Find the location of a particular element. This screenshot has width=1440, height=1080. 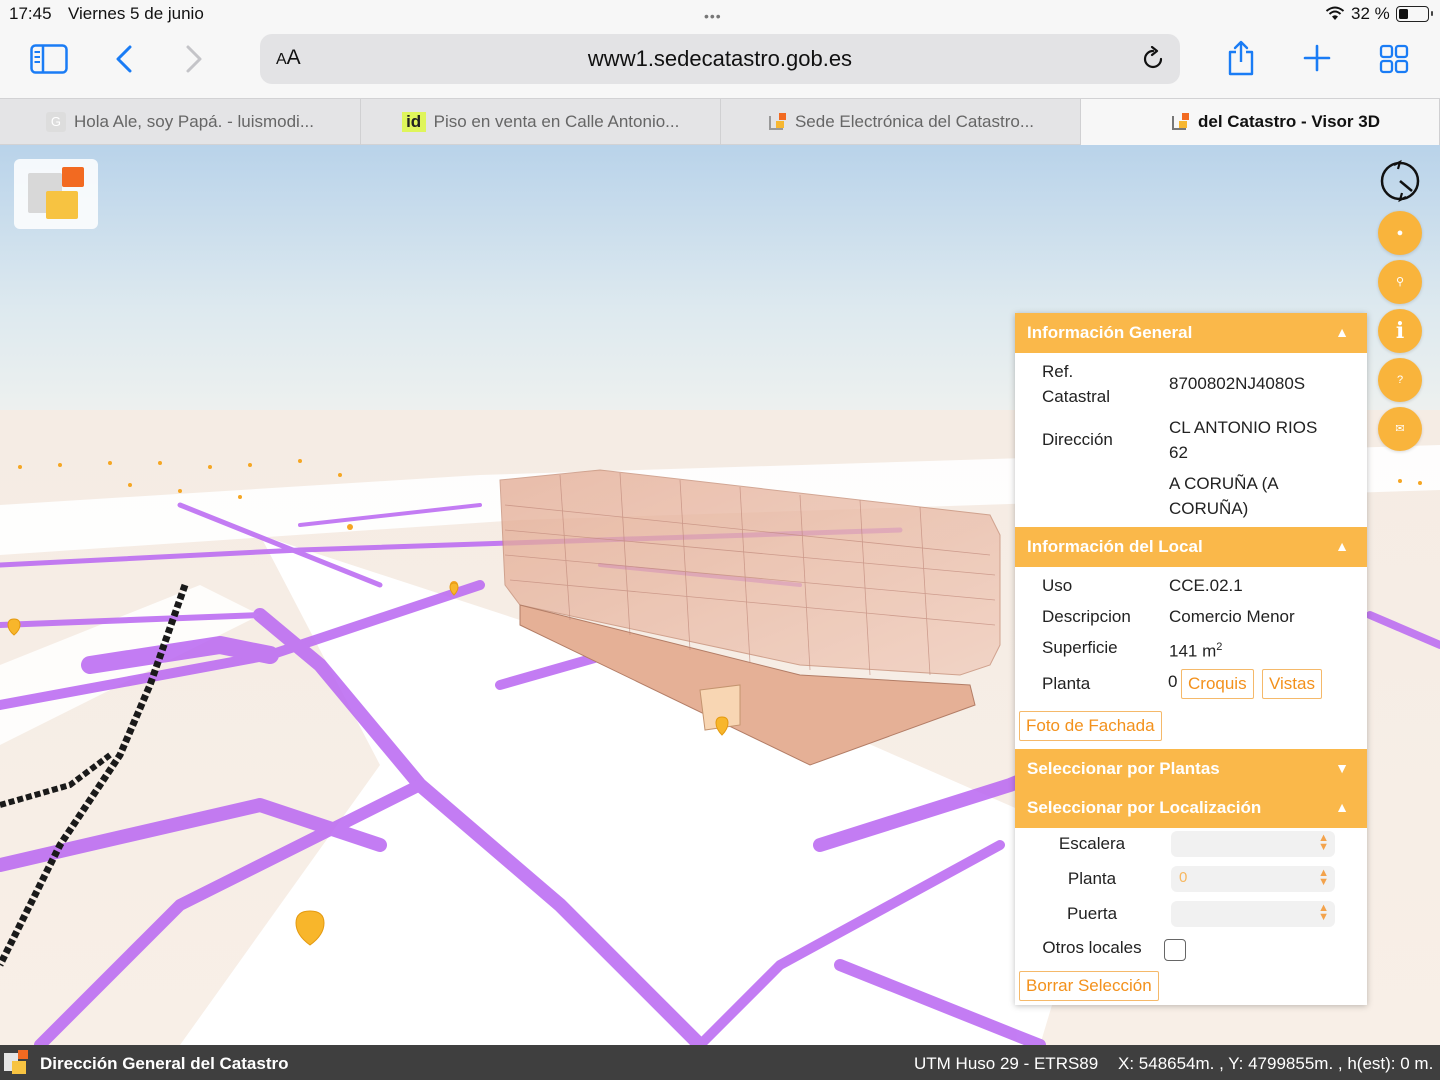

croquis-button: Croquis is located at coordinates (1217, 684).